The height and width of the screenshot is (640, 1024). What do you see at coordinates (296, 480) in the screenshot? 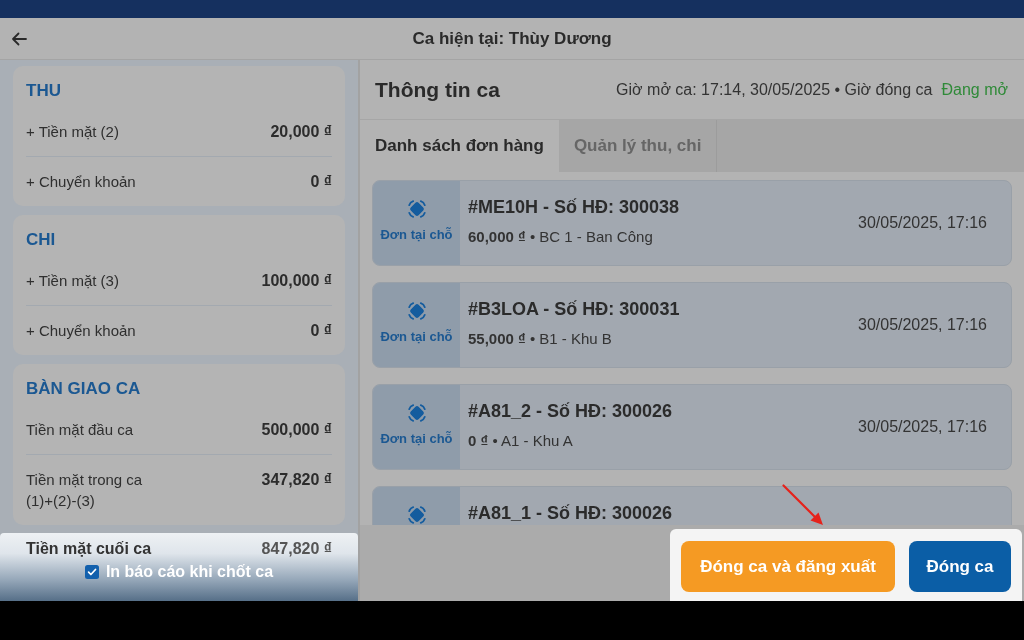
I see `row-amount: 347,820 ₫` at bounding box center [296, 480].